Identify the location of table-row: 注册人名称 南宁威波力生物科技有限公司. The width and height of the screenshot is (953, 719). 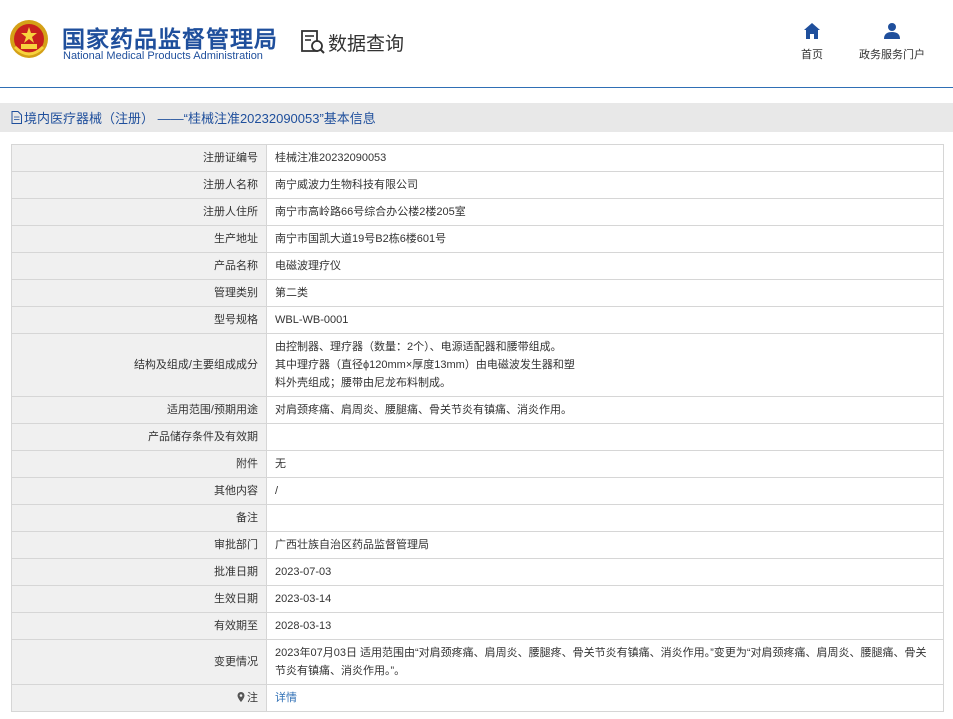
(477, 185).